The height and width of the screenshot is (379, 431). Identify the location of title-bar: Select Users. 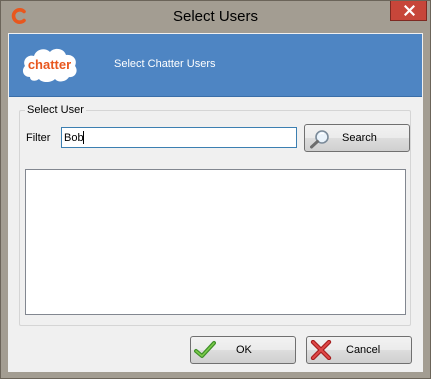
(215, 17).